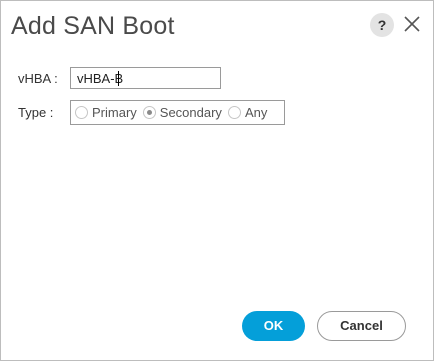 This screenshot has width=434, height=361. I want to click on vhba-label: vHBA :, so click(38, 78).